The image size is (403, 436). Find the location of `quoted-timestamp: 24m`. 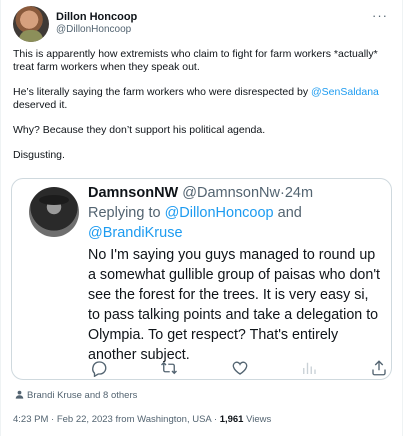

quoted-timestamp: 24m is located at coordinates (299, 193).